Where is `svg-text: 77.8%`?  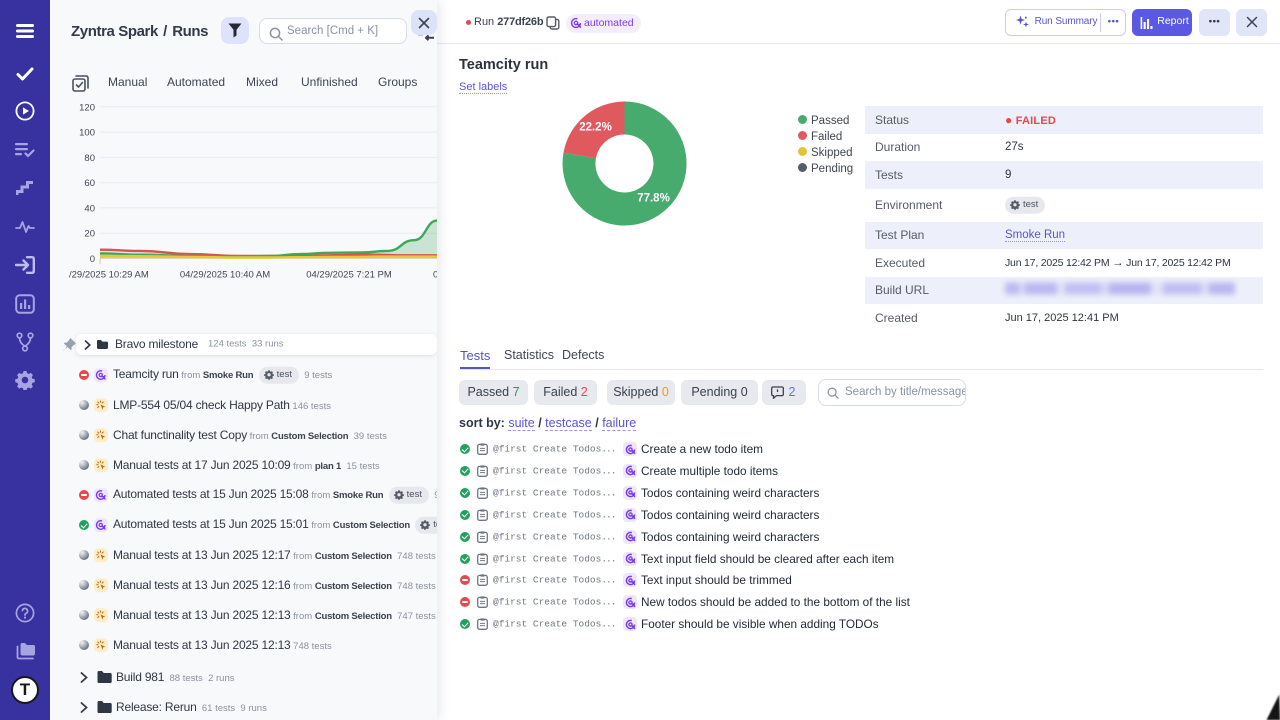
svg-text: 77.8% is located at coordinates (653, 199).